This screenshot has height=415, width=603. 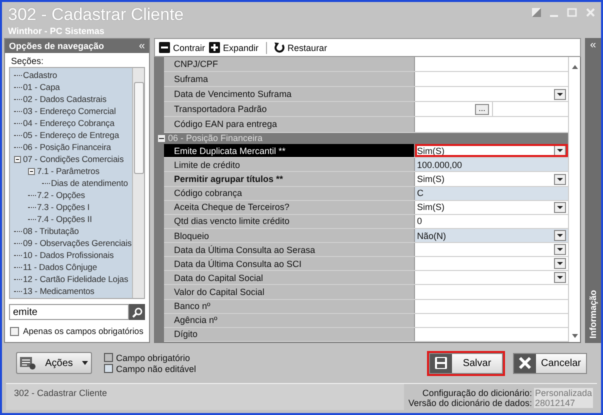 I want to click on property-label: Agência nº, so click(x=289, y=320).